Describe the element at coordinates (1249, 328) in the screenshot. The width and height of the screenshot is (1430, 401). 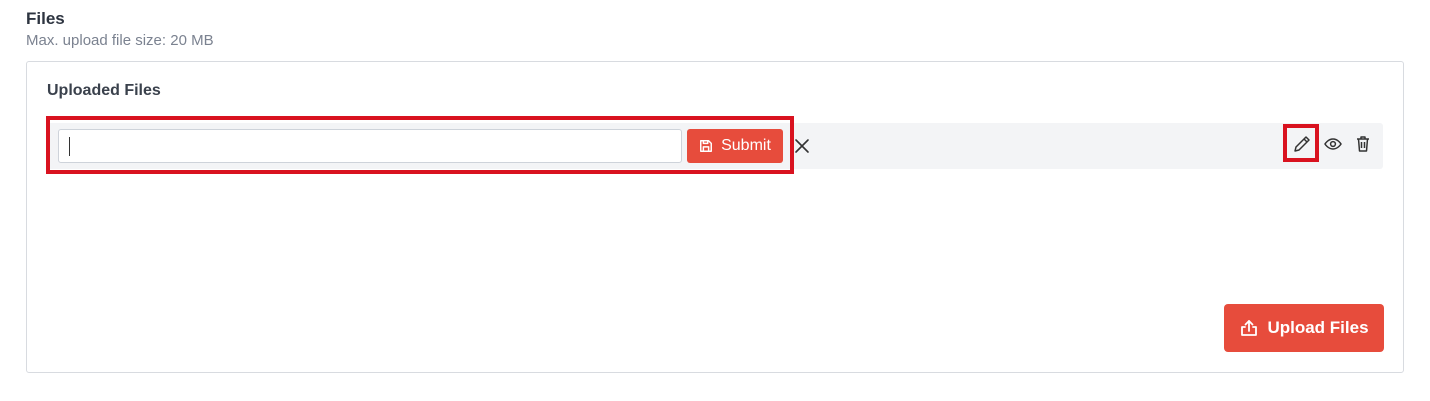
I see `share-upload-icon` at that location.